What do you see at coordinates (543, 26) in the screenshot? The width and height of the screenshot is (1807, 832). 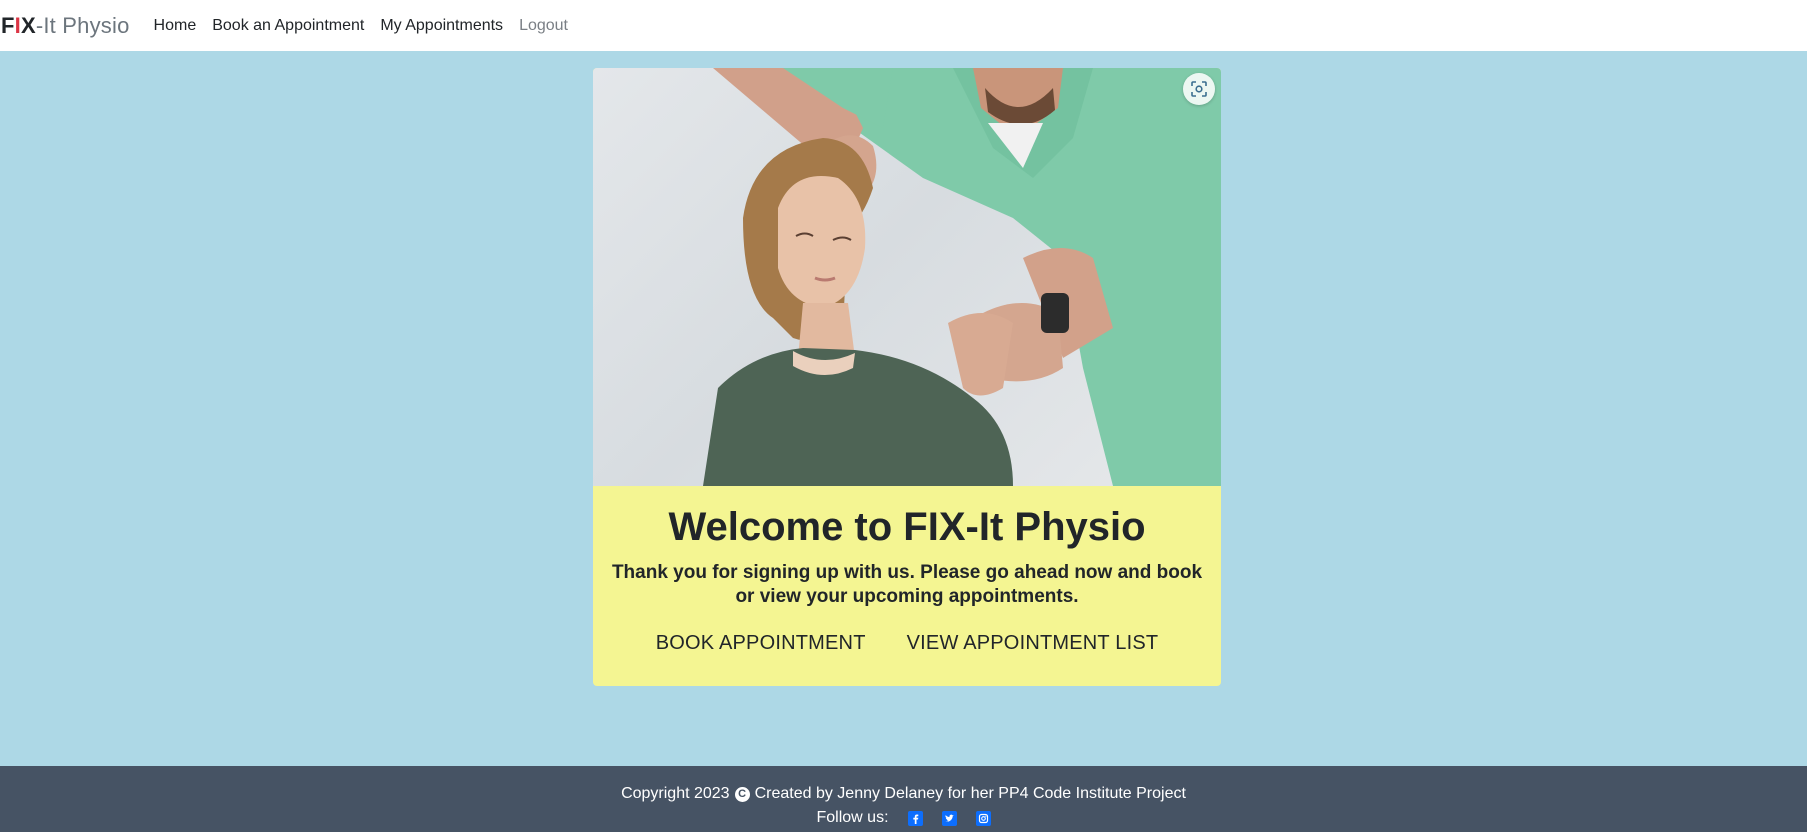 I see `nav-logout: Logout` at bounding box center [543, 26].